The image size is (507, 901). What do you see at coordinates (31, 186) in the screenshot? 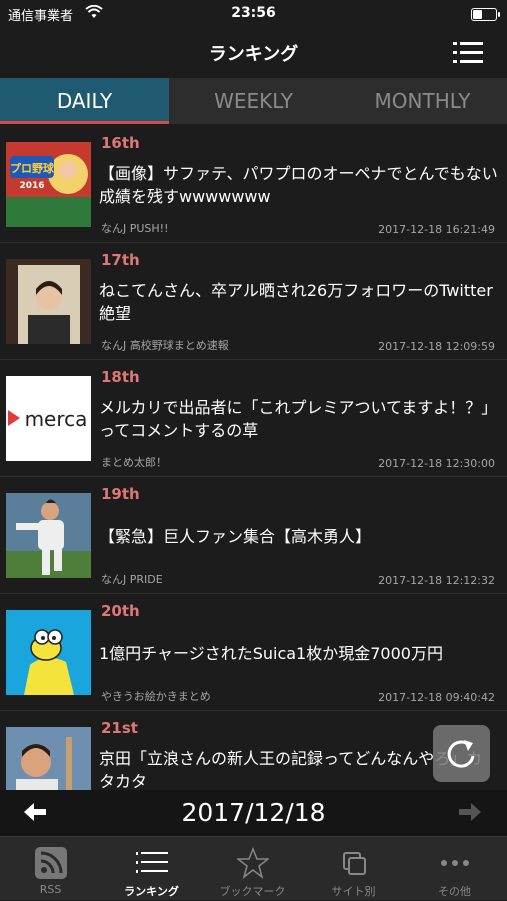
I see `thumb-year-text: 2016` at bounding box center [31, 186].